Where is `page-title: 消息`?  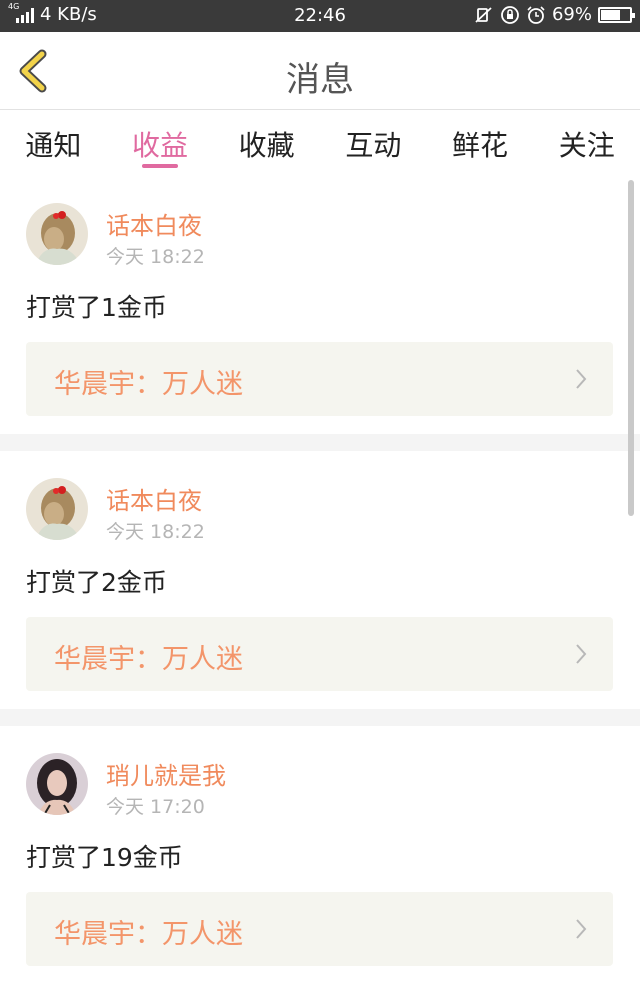
page-title: 消息 is located at coordinates (320, 80).